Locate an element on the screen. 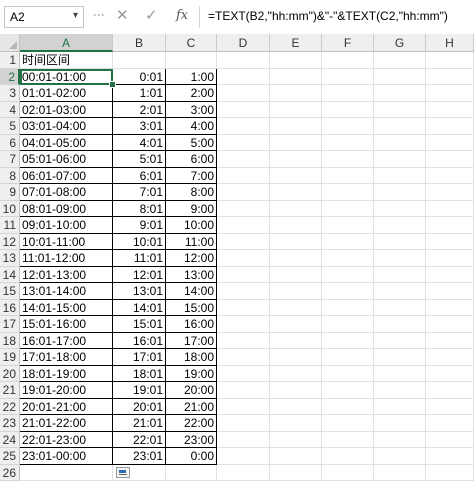  cell-d3 is located at coordinates (243, 93).